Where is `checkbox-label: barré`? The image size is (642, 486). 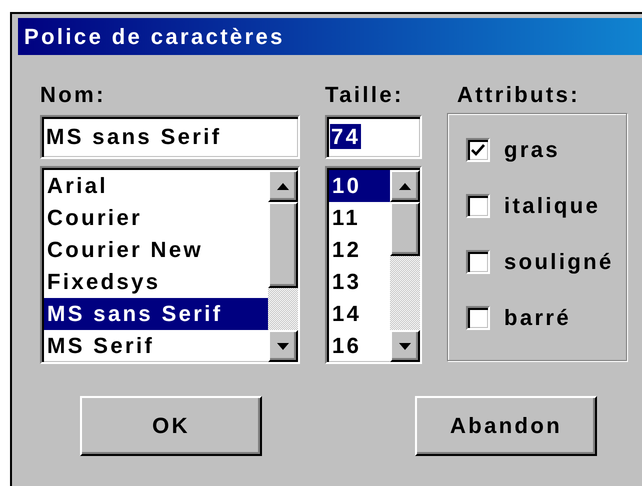
checkbox-label: barré is located at coordinates (538, 318).